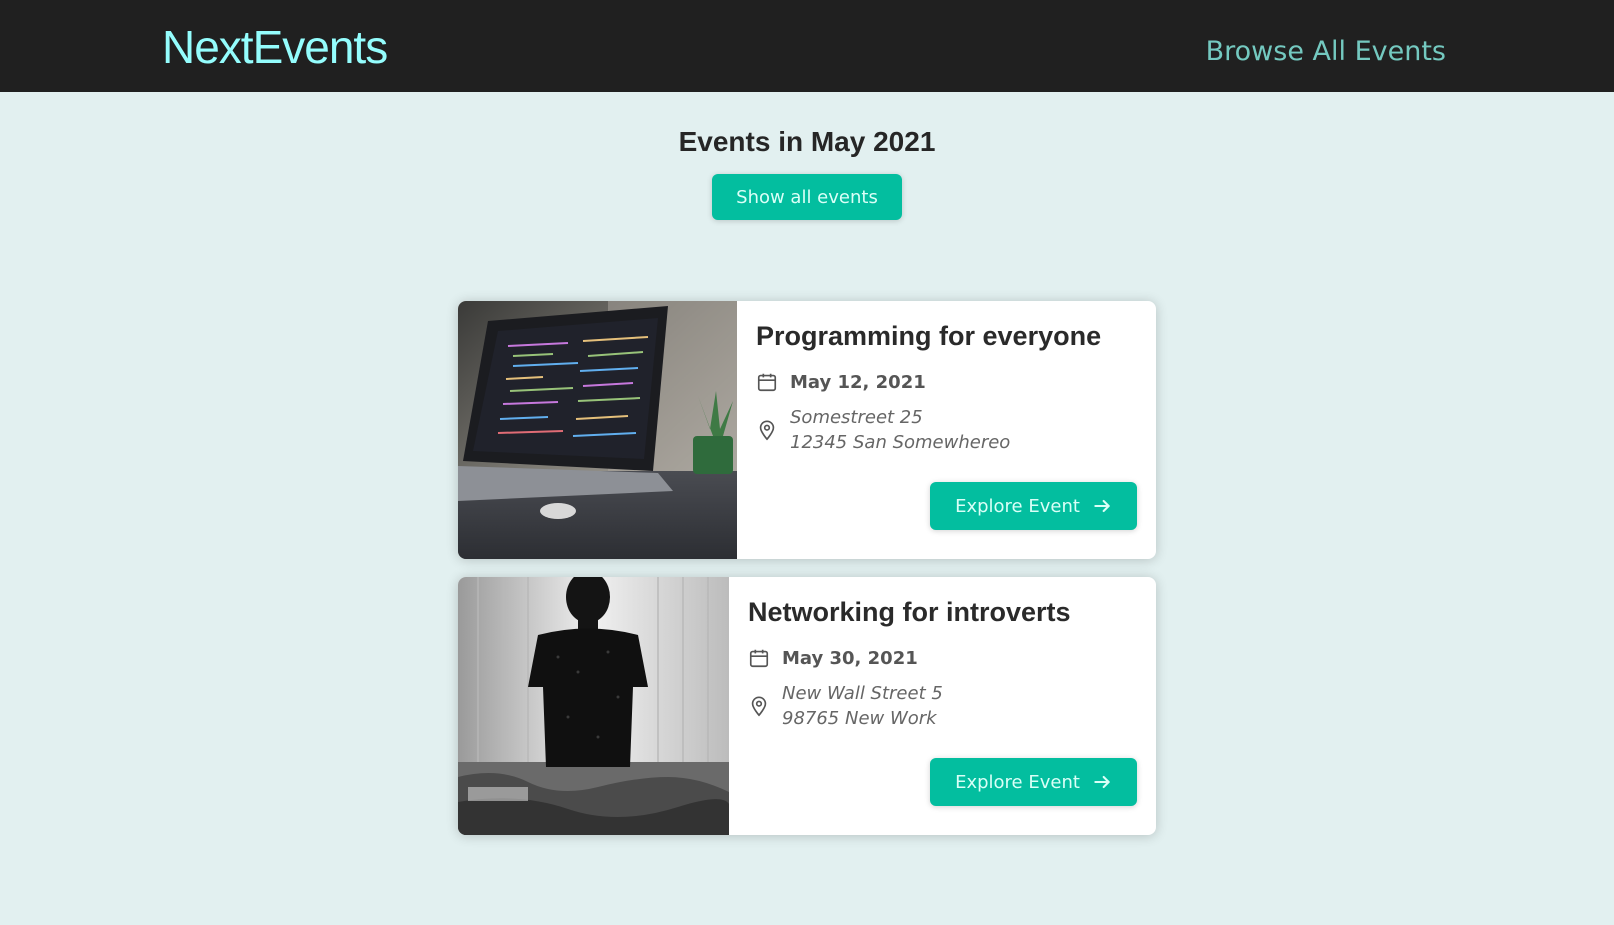  What do you see at coordinates (807, 141) in the screenshot?
I see `page-title: Events in May 2021` at bounding box center [807, 141].